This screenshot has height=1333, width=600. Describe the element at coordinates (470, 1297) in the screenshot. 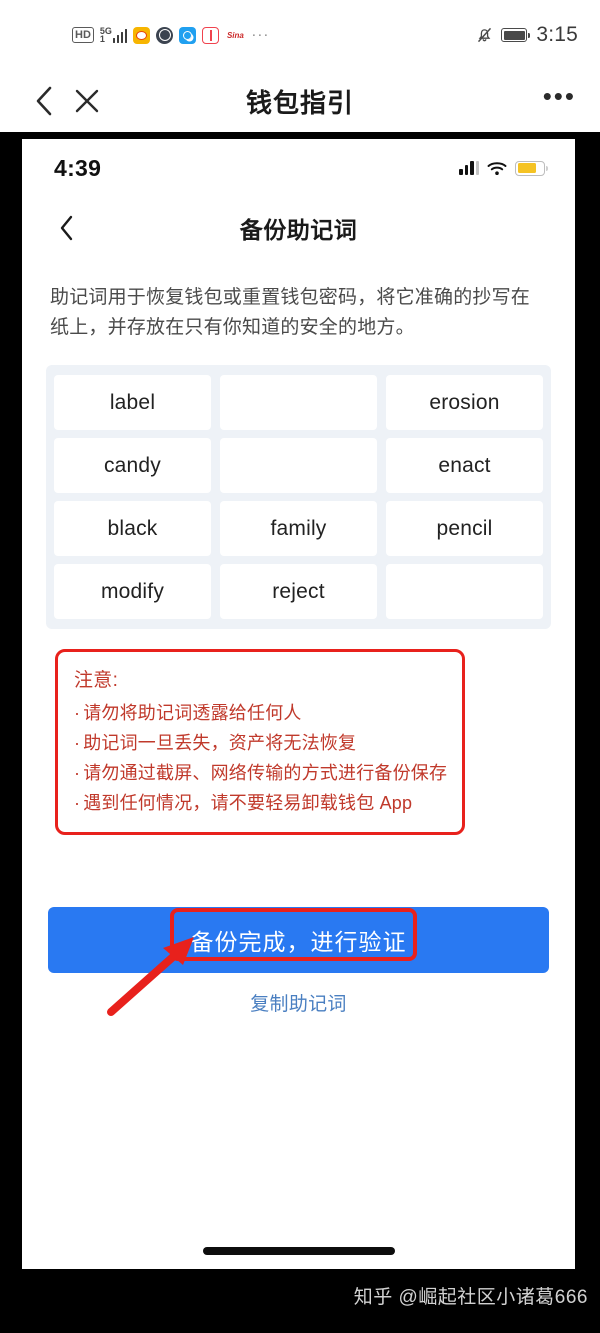

I see `watermark: 知乎 @崛起社区小诸葛666` at that location.